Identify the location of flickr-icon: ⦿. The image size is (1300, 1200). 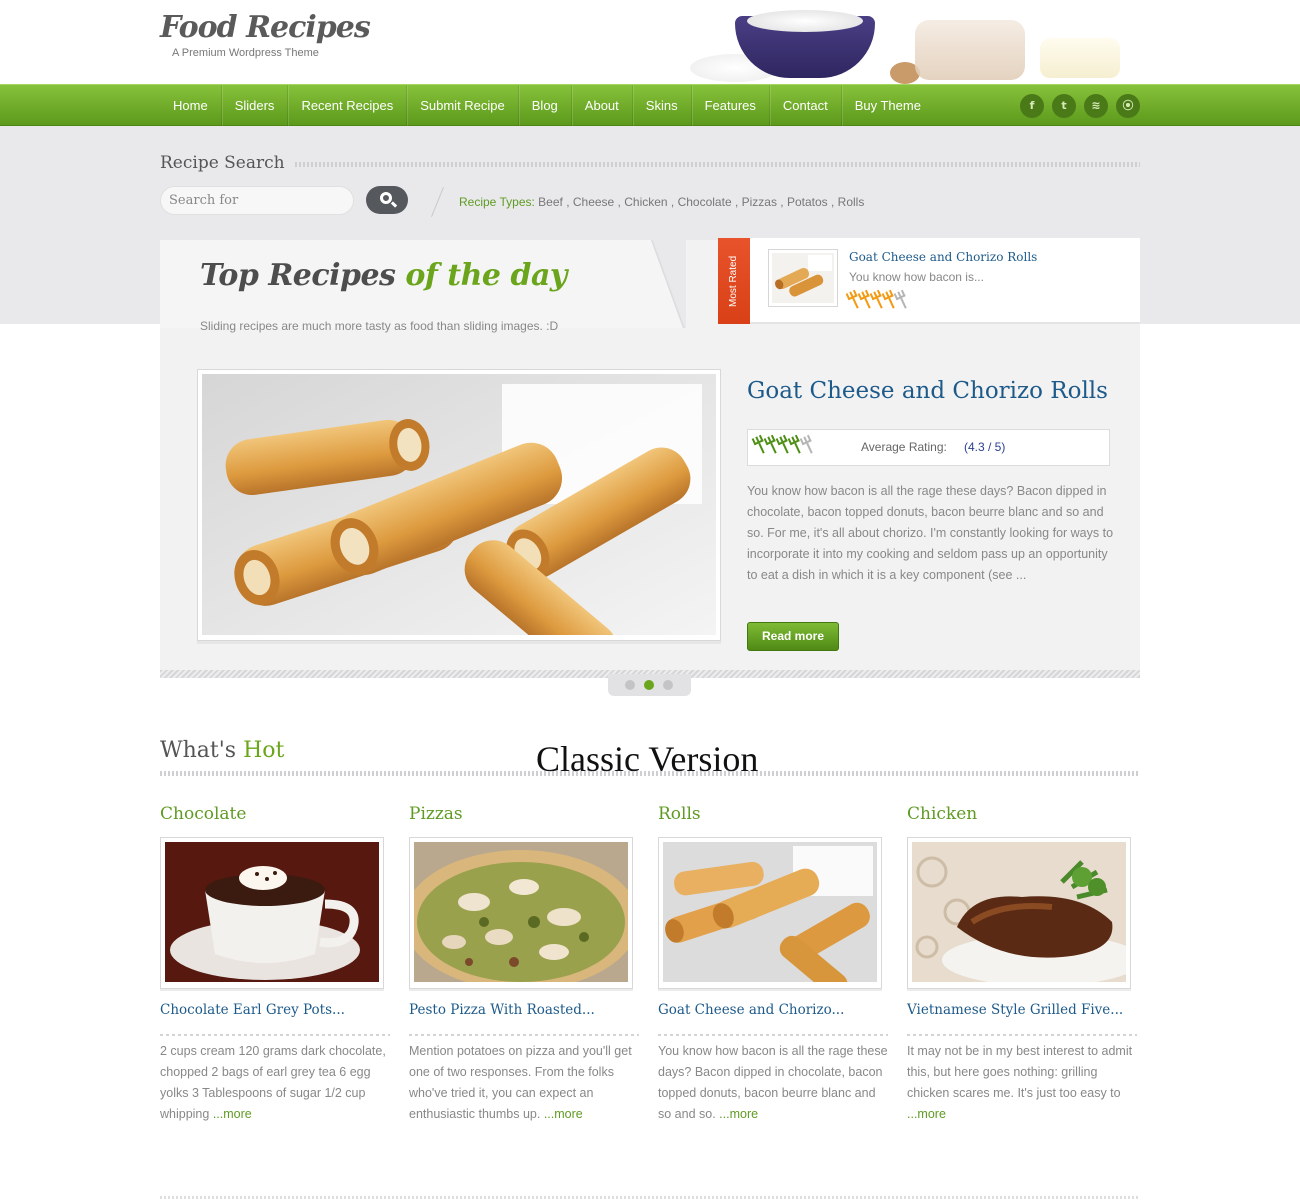
(1128, 106).